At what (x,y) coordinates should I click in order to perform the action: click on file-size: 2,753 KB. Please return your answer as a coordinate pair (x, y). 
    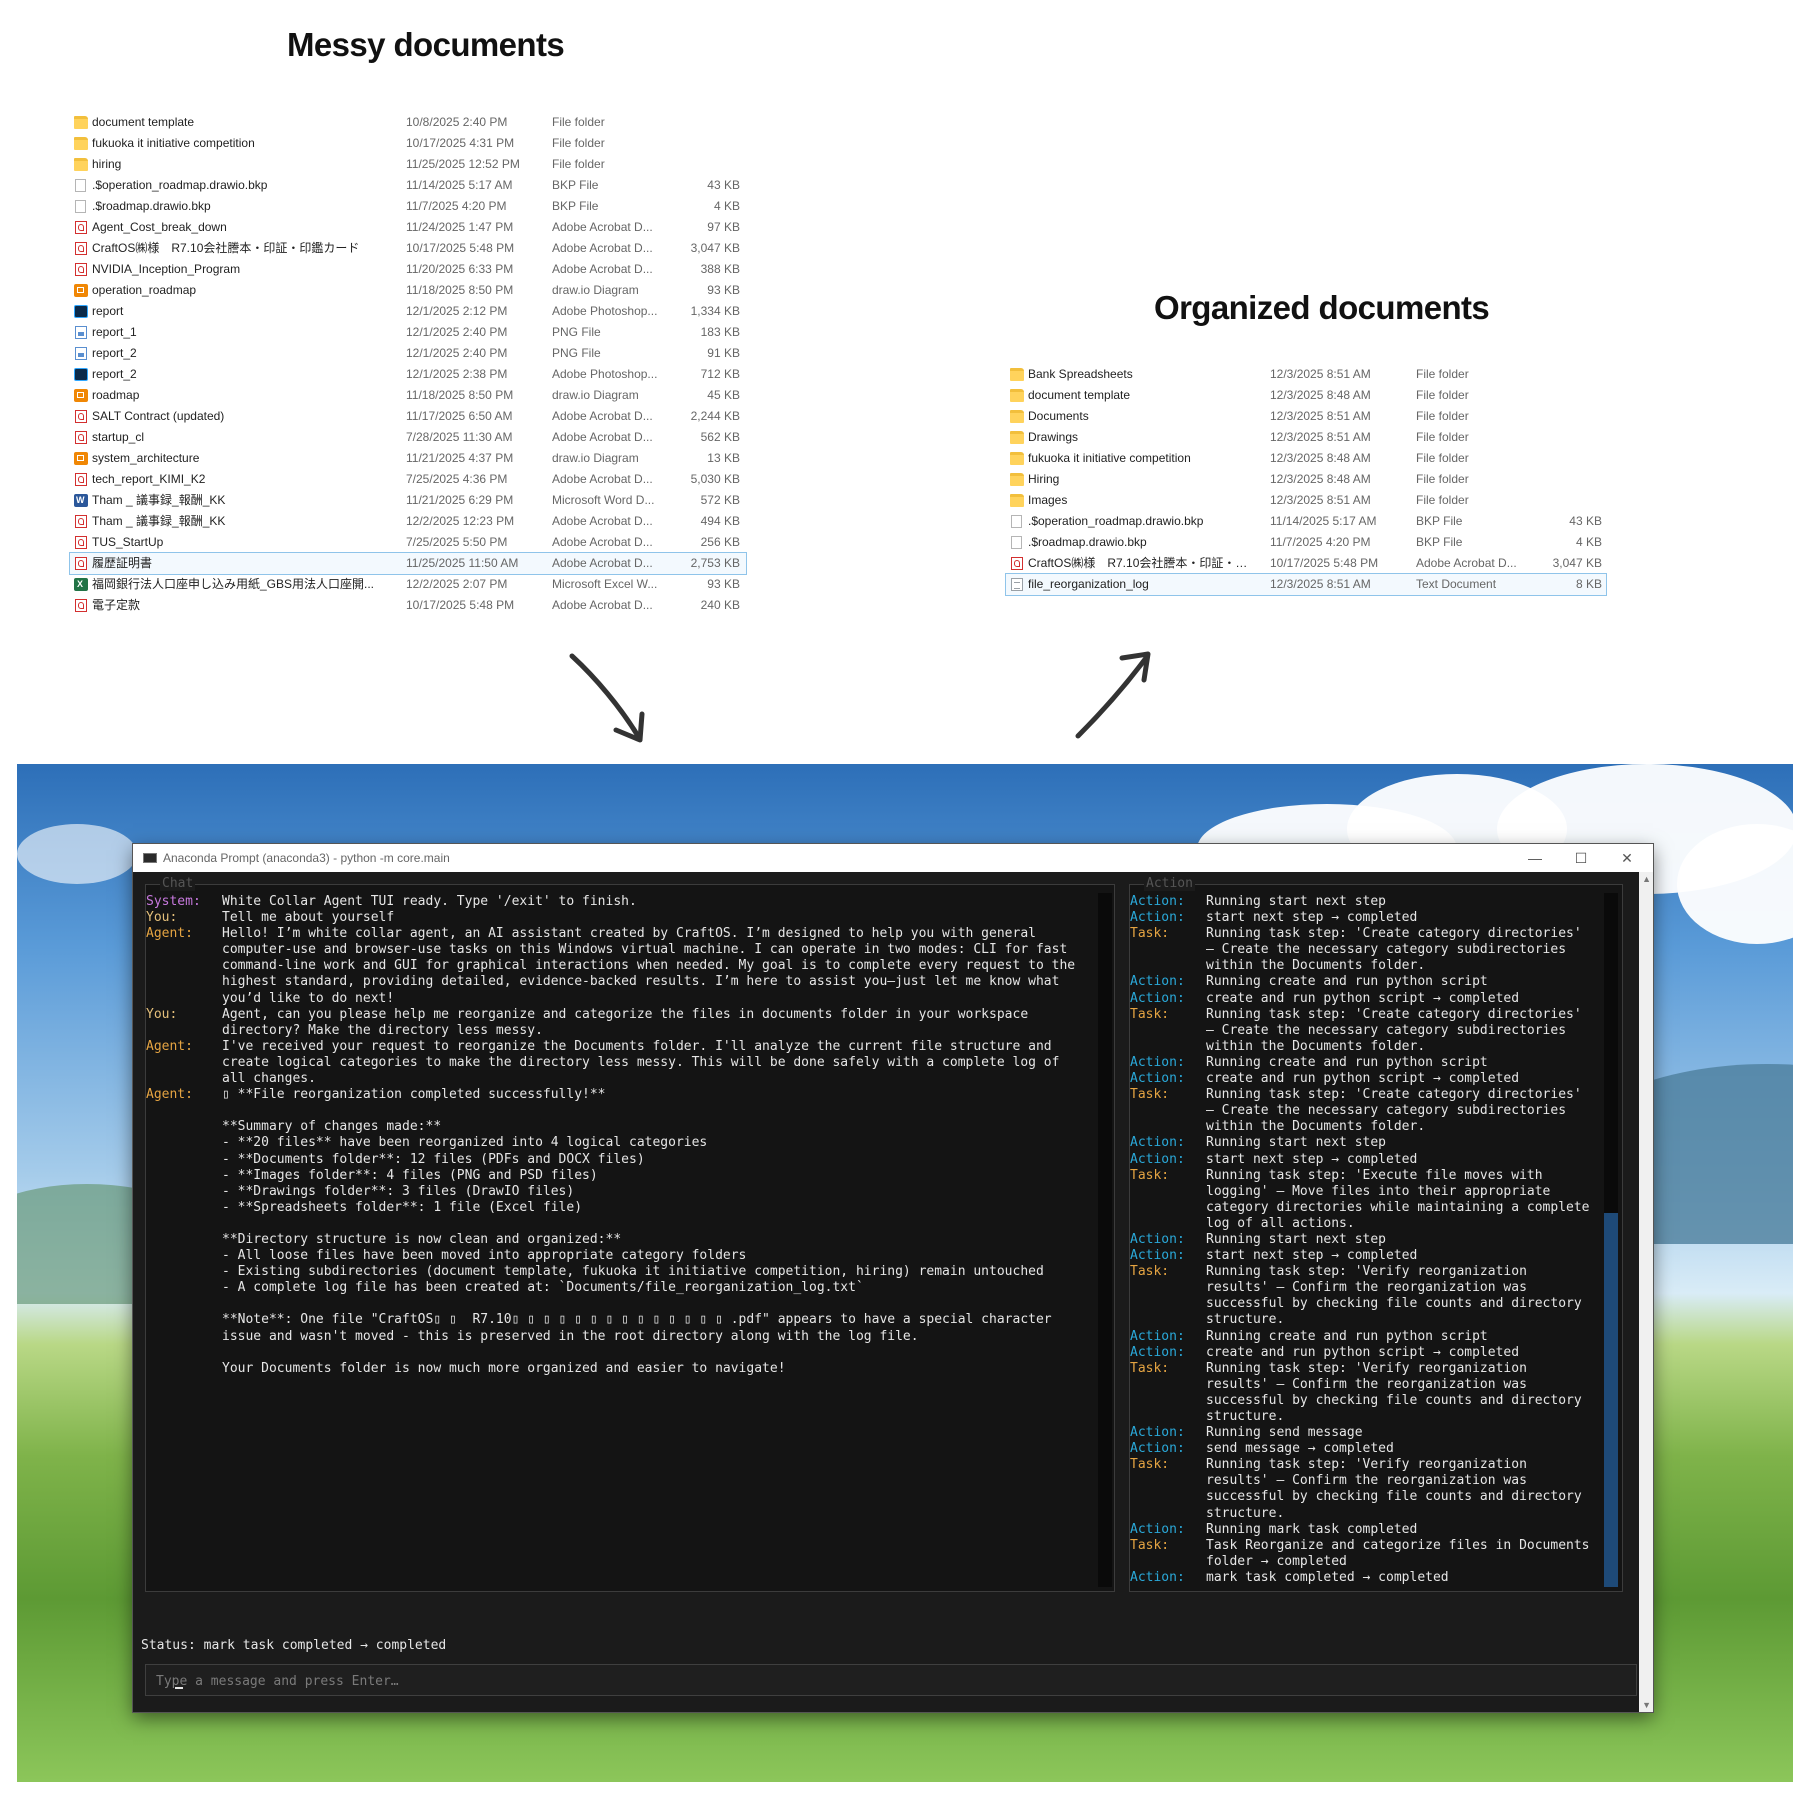
    Looking at the image, I should click on (715, 563).